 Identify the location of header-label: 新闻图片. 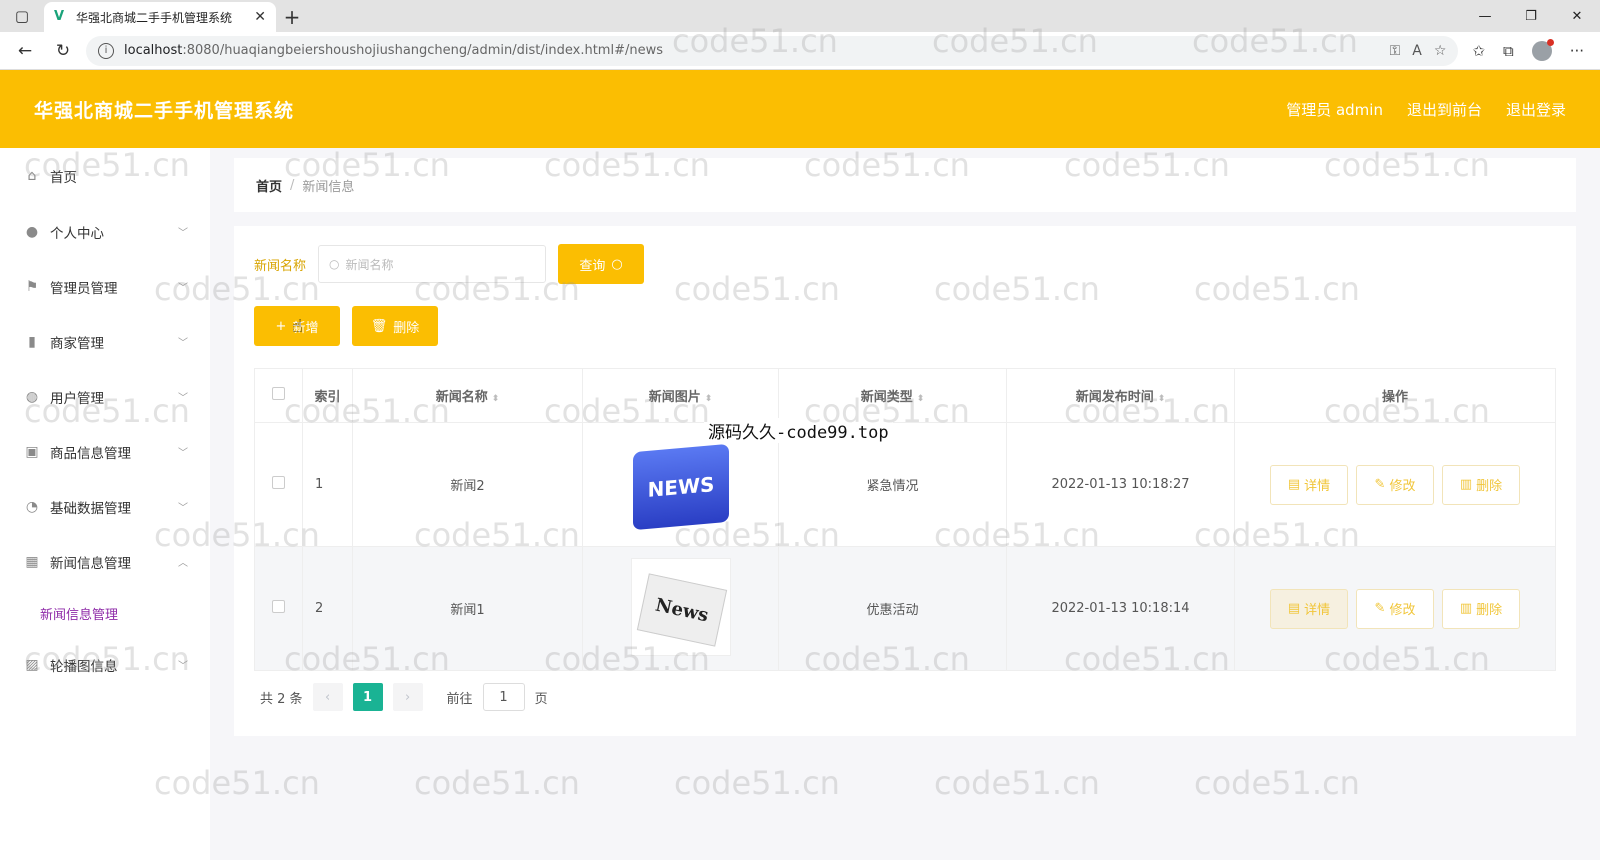
(674, 397).